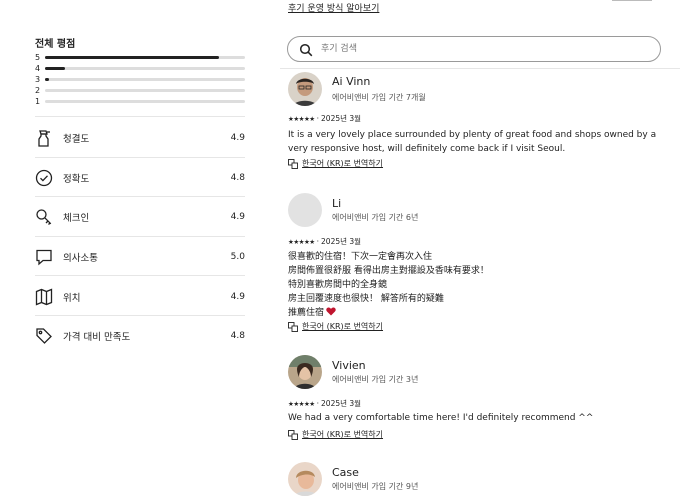 The width and height of the screenshot is (700, 500). What do you see at coordinates (375, 217) in the screenshot?
I see `reviewer-meta: 에어비앤비 가입 기간 6년` at bounding box center [375, 217].